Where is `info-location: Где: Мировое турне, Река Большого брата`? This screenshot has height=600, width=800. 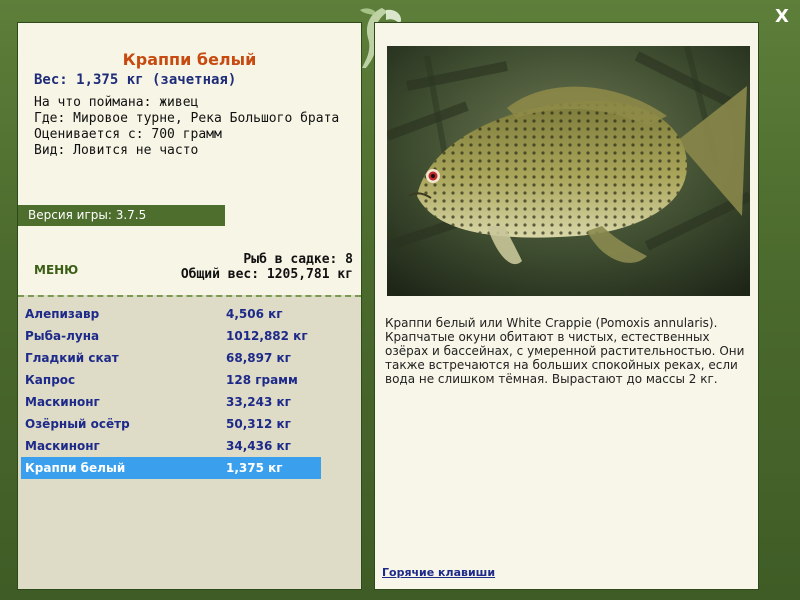 info-location: Где: Мировое турне, Река Большого брата is located at coordinates (187, 118).